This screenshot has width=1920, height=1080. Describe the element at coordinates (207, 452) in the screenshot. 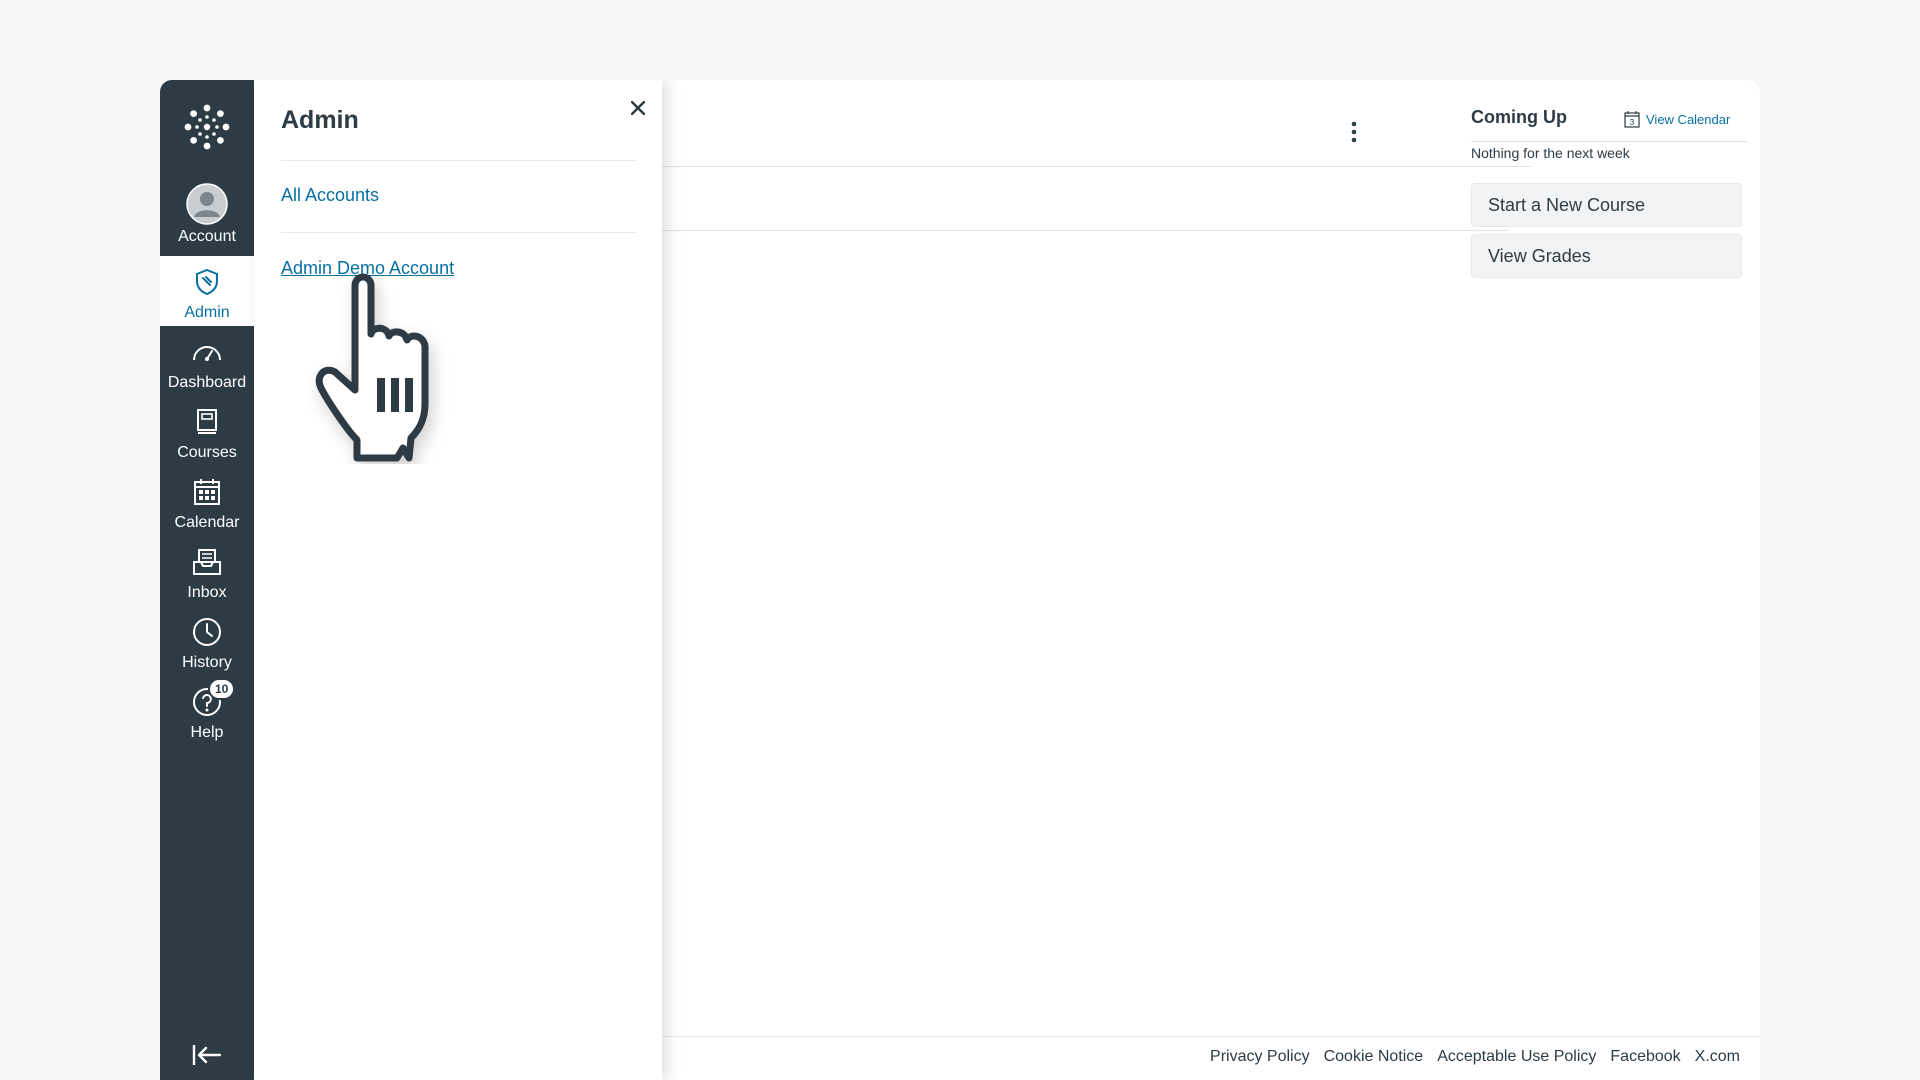

I see `nav-label-courses: Courses` at that location.